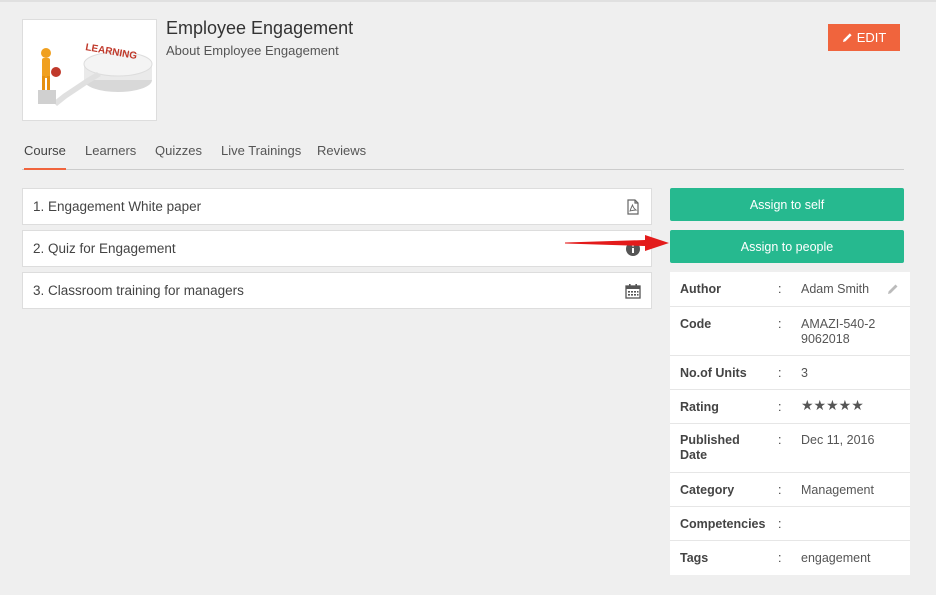 The image size is (936, 595). What do you see at coordinates (790, 448) in the screenshot?
I see `detail-row-published: Published Date : Dec 11, 2016` at bounding box center [790, 448].